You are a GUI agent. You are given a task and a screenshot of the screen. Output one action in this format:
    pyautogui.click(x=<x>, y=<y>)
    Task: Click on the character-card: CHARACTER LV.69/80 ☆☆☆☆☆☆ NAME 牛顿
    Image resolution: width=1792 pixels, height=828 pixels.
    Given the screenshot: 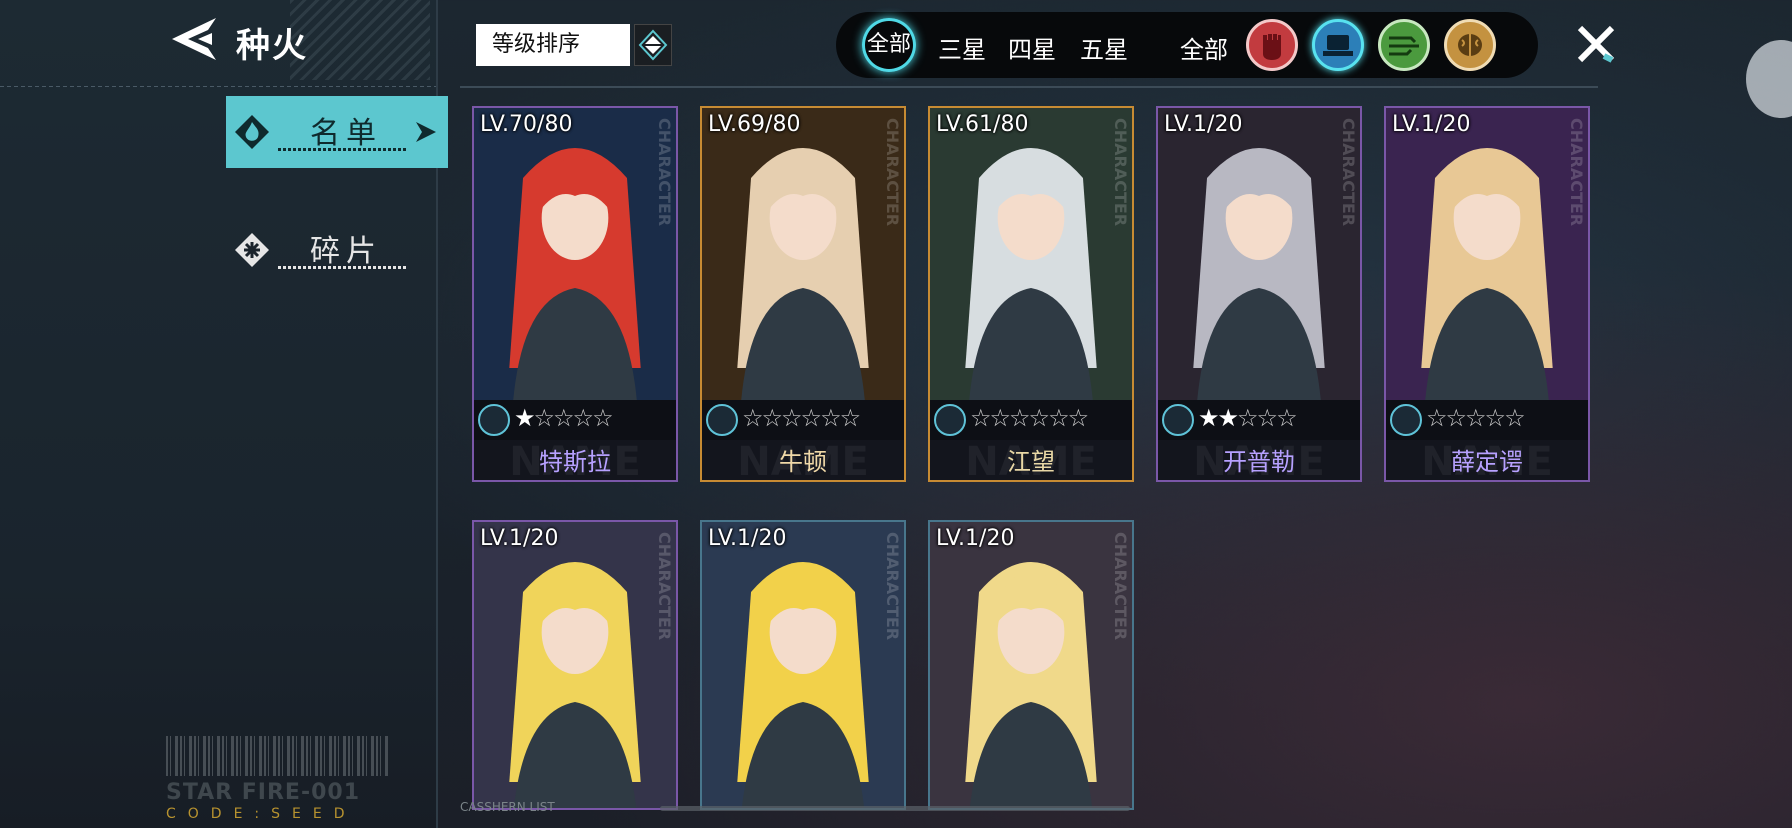 What is the action you would take?
    pyautogui.click(x=803, y=294)
    